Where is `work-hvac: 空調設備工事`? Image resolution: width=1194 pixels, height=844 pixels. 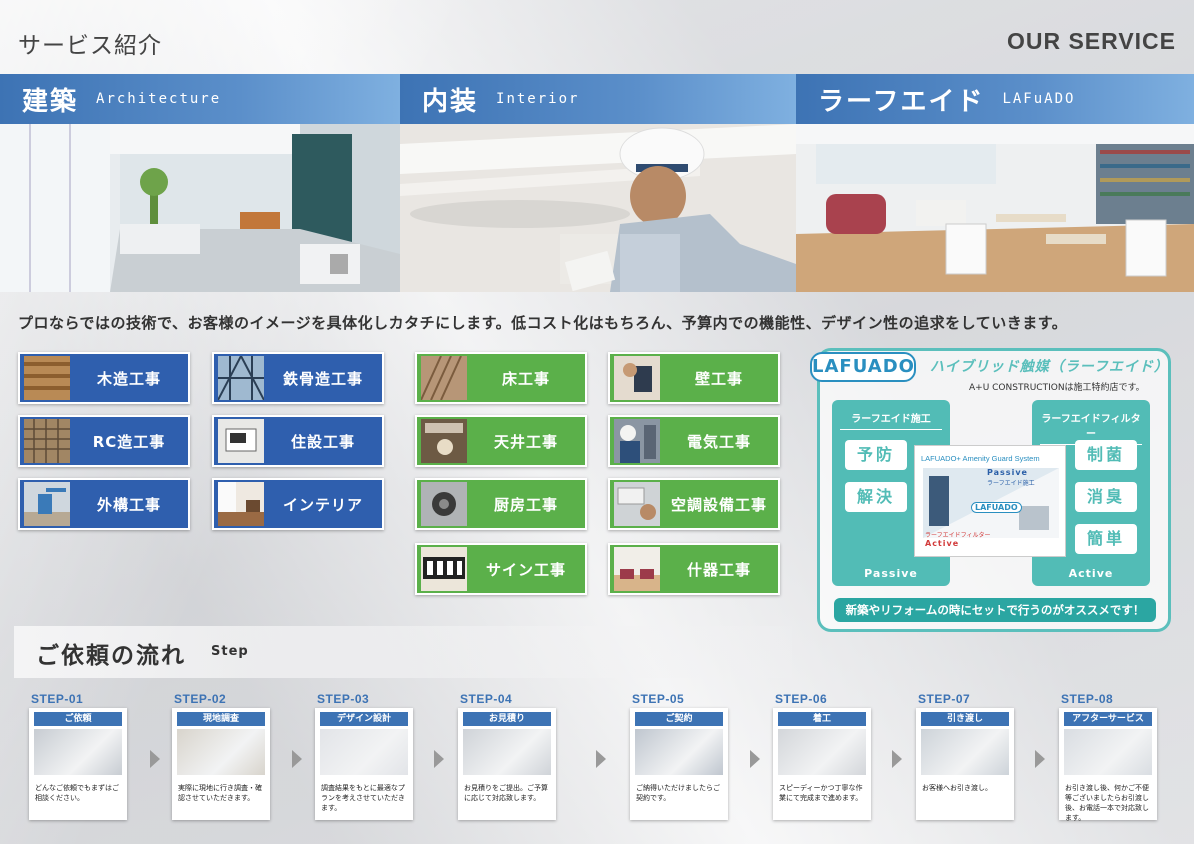 work-hvac: 空調設備工事 is located at coordinates (694, 504).